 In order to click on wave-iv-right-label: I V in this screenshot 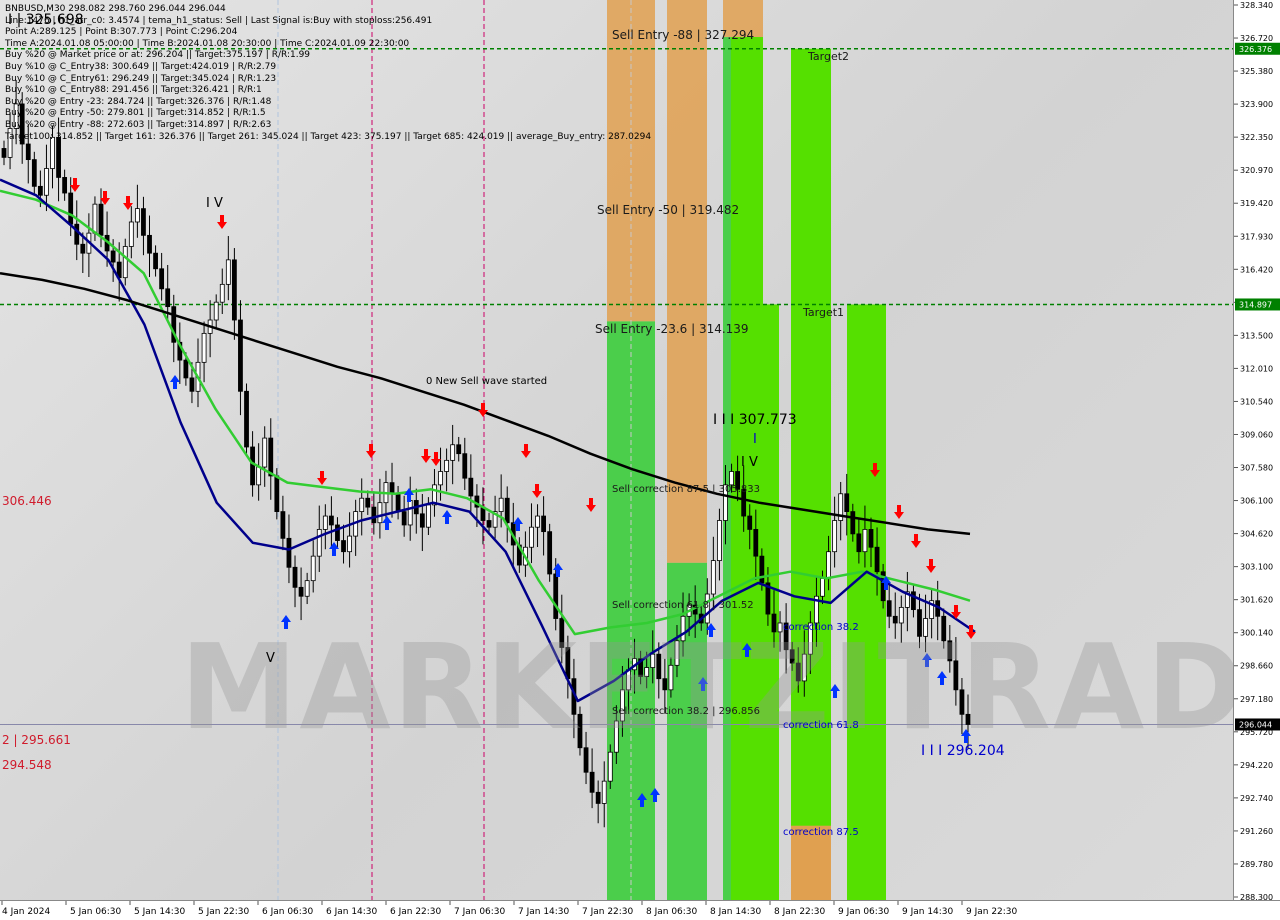, I will do `click(749, 462)`.